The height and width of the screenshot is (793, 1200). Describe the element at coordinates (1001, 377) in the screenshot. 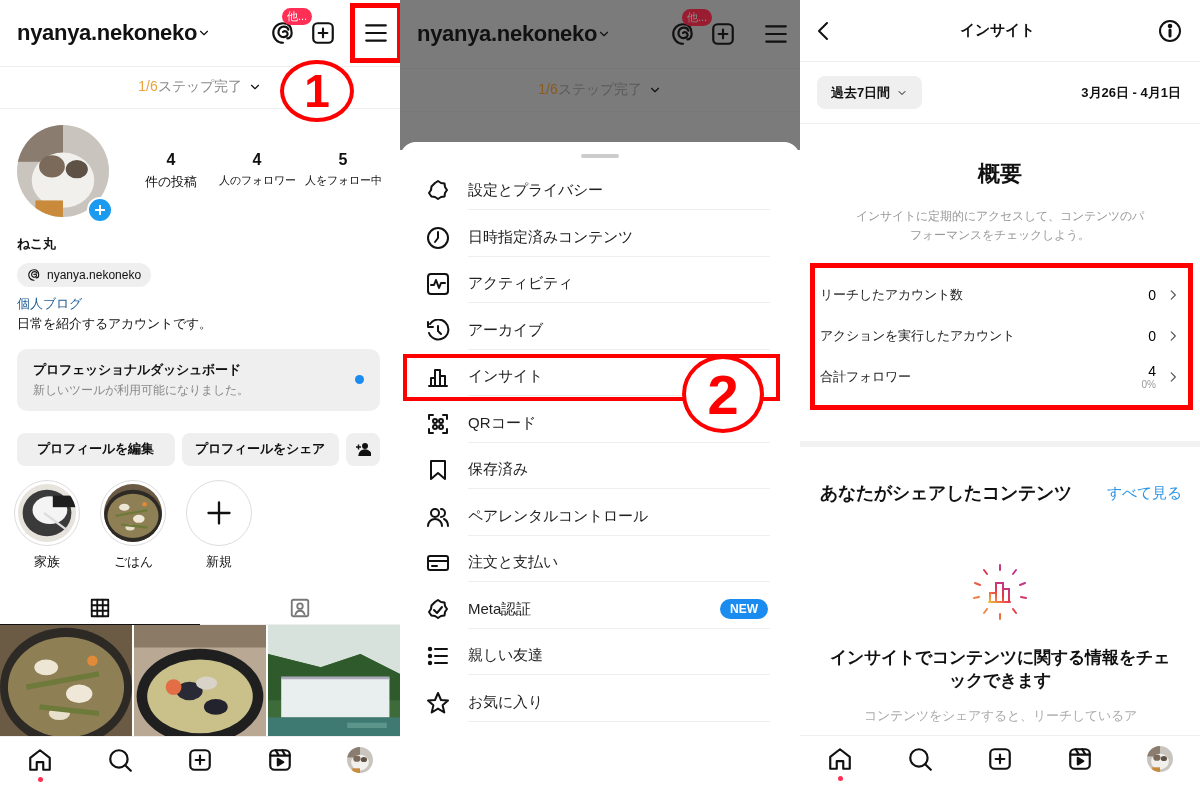

I see `metric-row: 合計フォロワー 4 0%` at that location.